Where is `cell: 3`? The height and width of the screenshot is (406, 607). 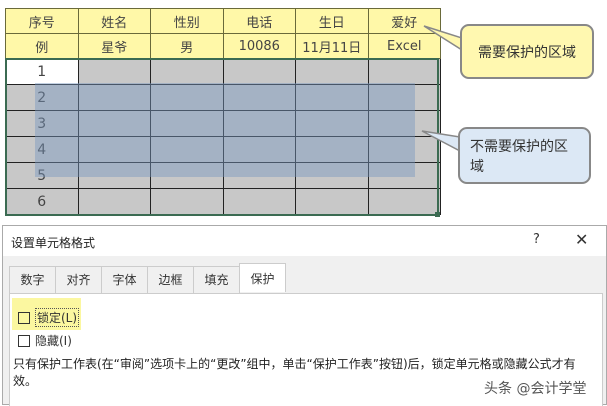 cell: 3 is located at coordinates (42, 123).